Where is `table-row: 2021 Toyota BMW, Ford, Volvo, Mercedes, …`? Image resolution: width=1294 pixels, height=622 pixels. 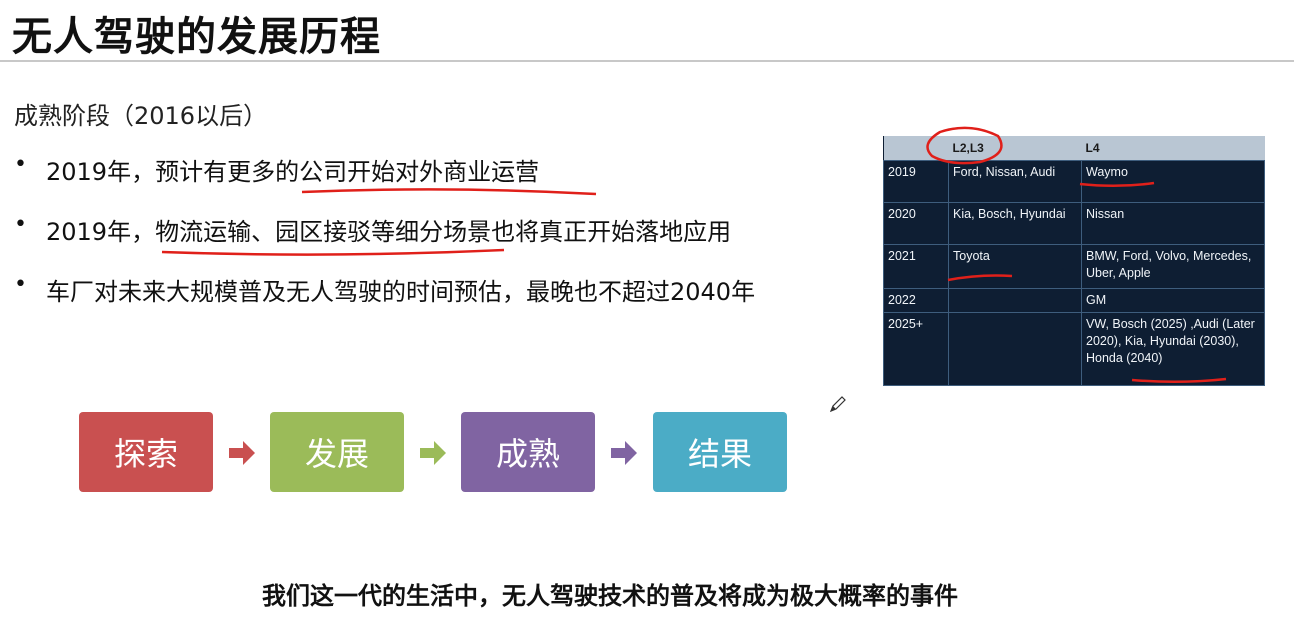
table-row: 2021 Toyota BMW, Ford, Volvo, Mercedes, … is located at coordinates (1074, 266).